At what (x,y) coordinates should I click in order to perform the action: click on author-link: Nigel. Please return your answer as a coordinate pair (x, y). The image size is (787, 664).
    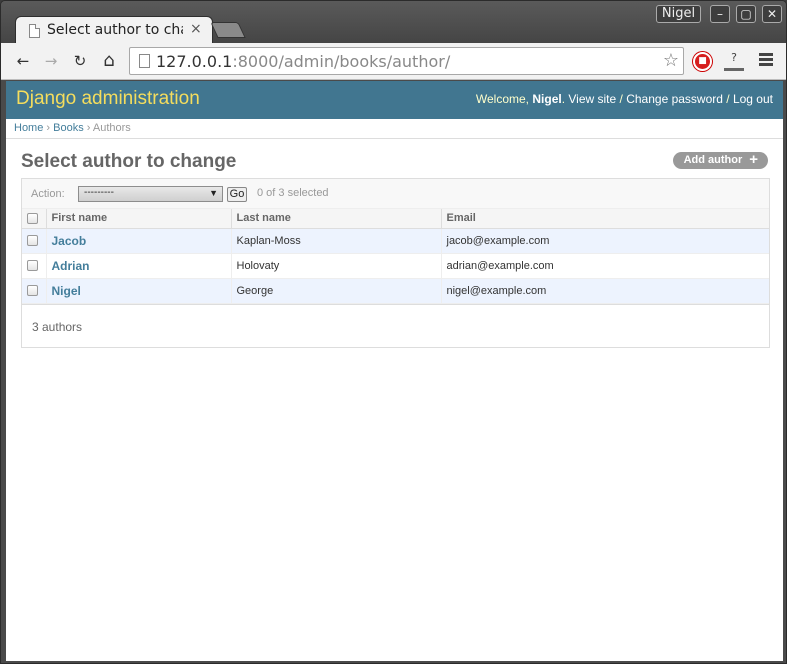
    Looking at the image, I should click on (66, 291).